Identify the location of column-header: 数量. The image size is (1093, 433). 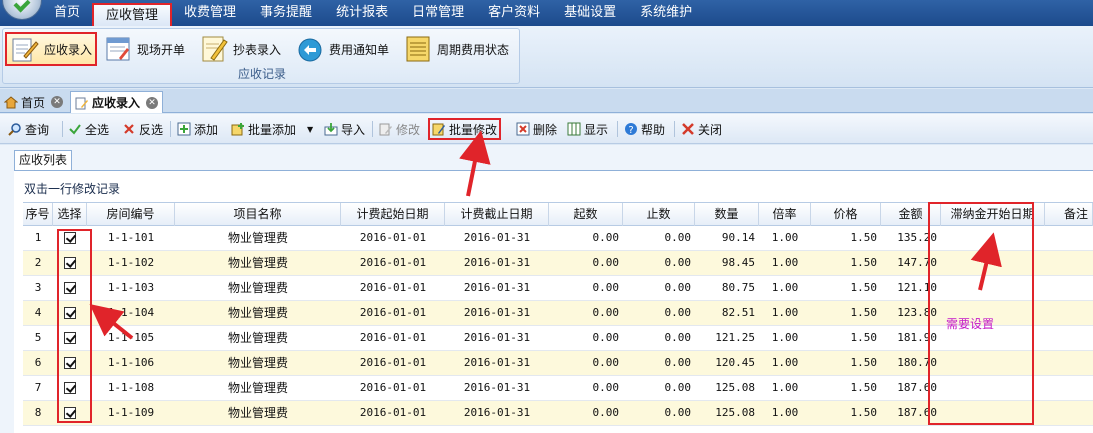
(727, 214).